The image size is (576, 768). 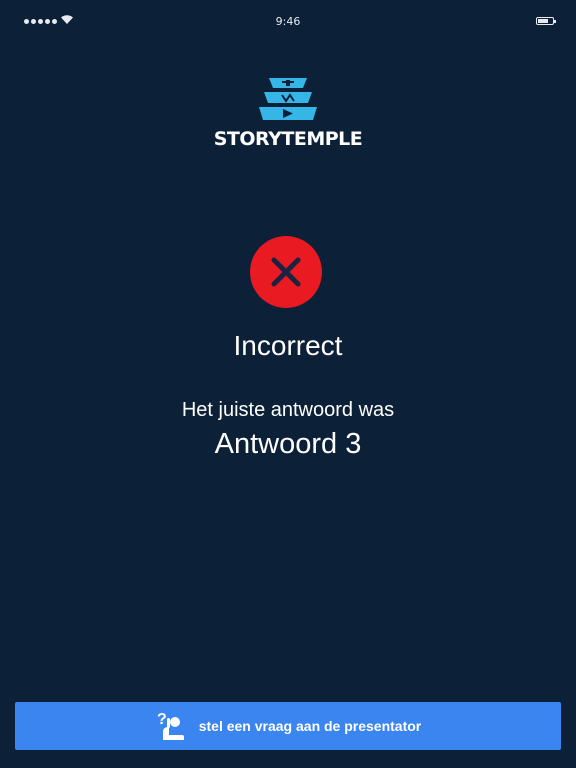 What do you see at coordinates (288, 139) in the screenshot?
I see `logo-text: STORYTEMPLE` at bounding box center [288, 139].